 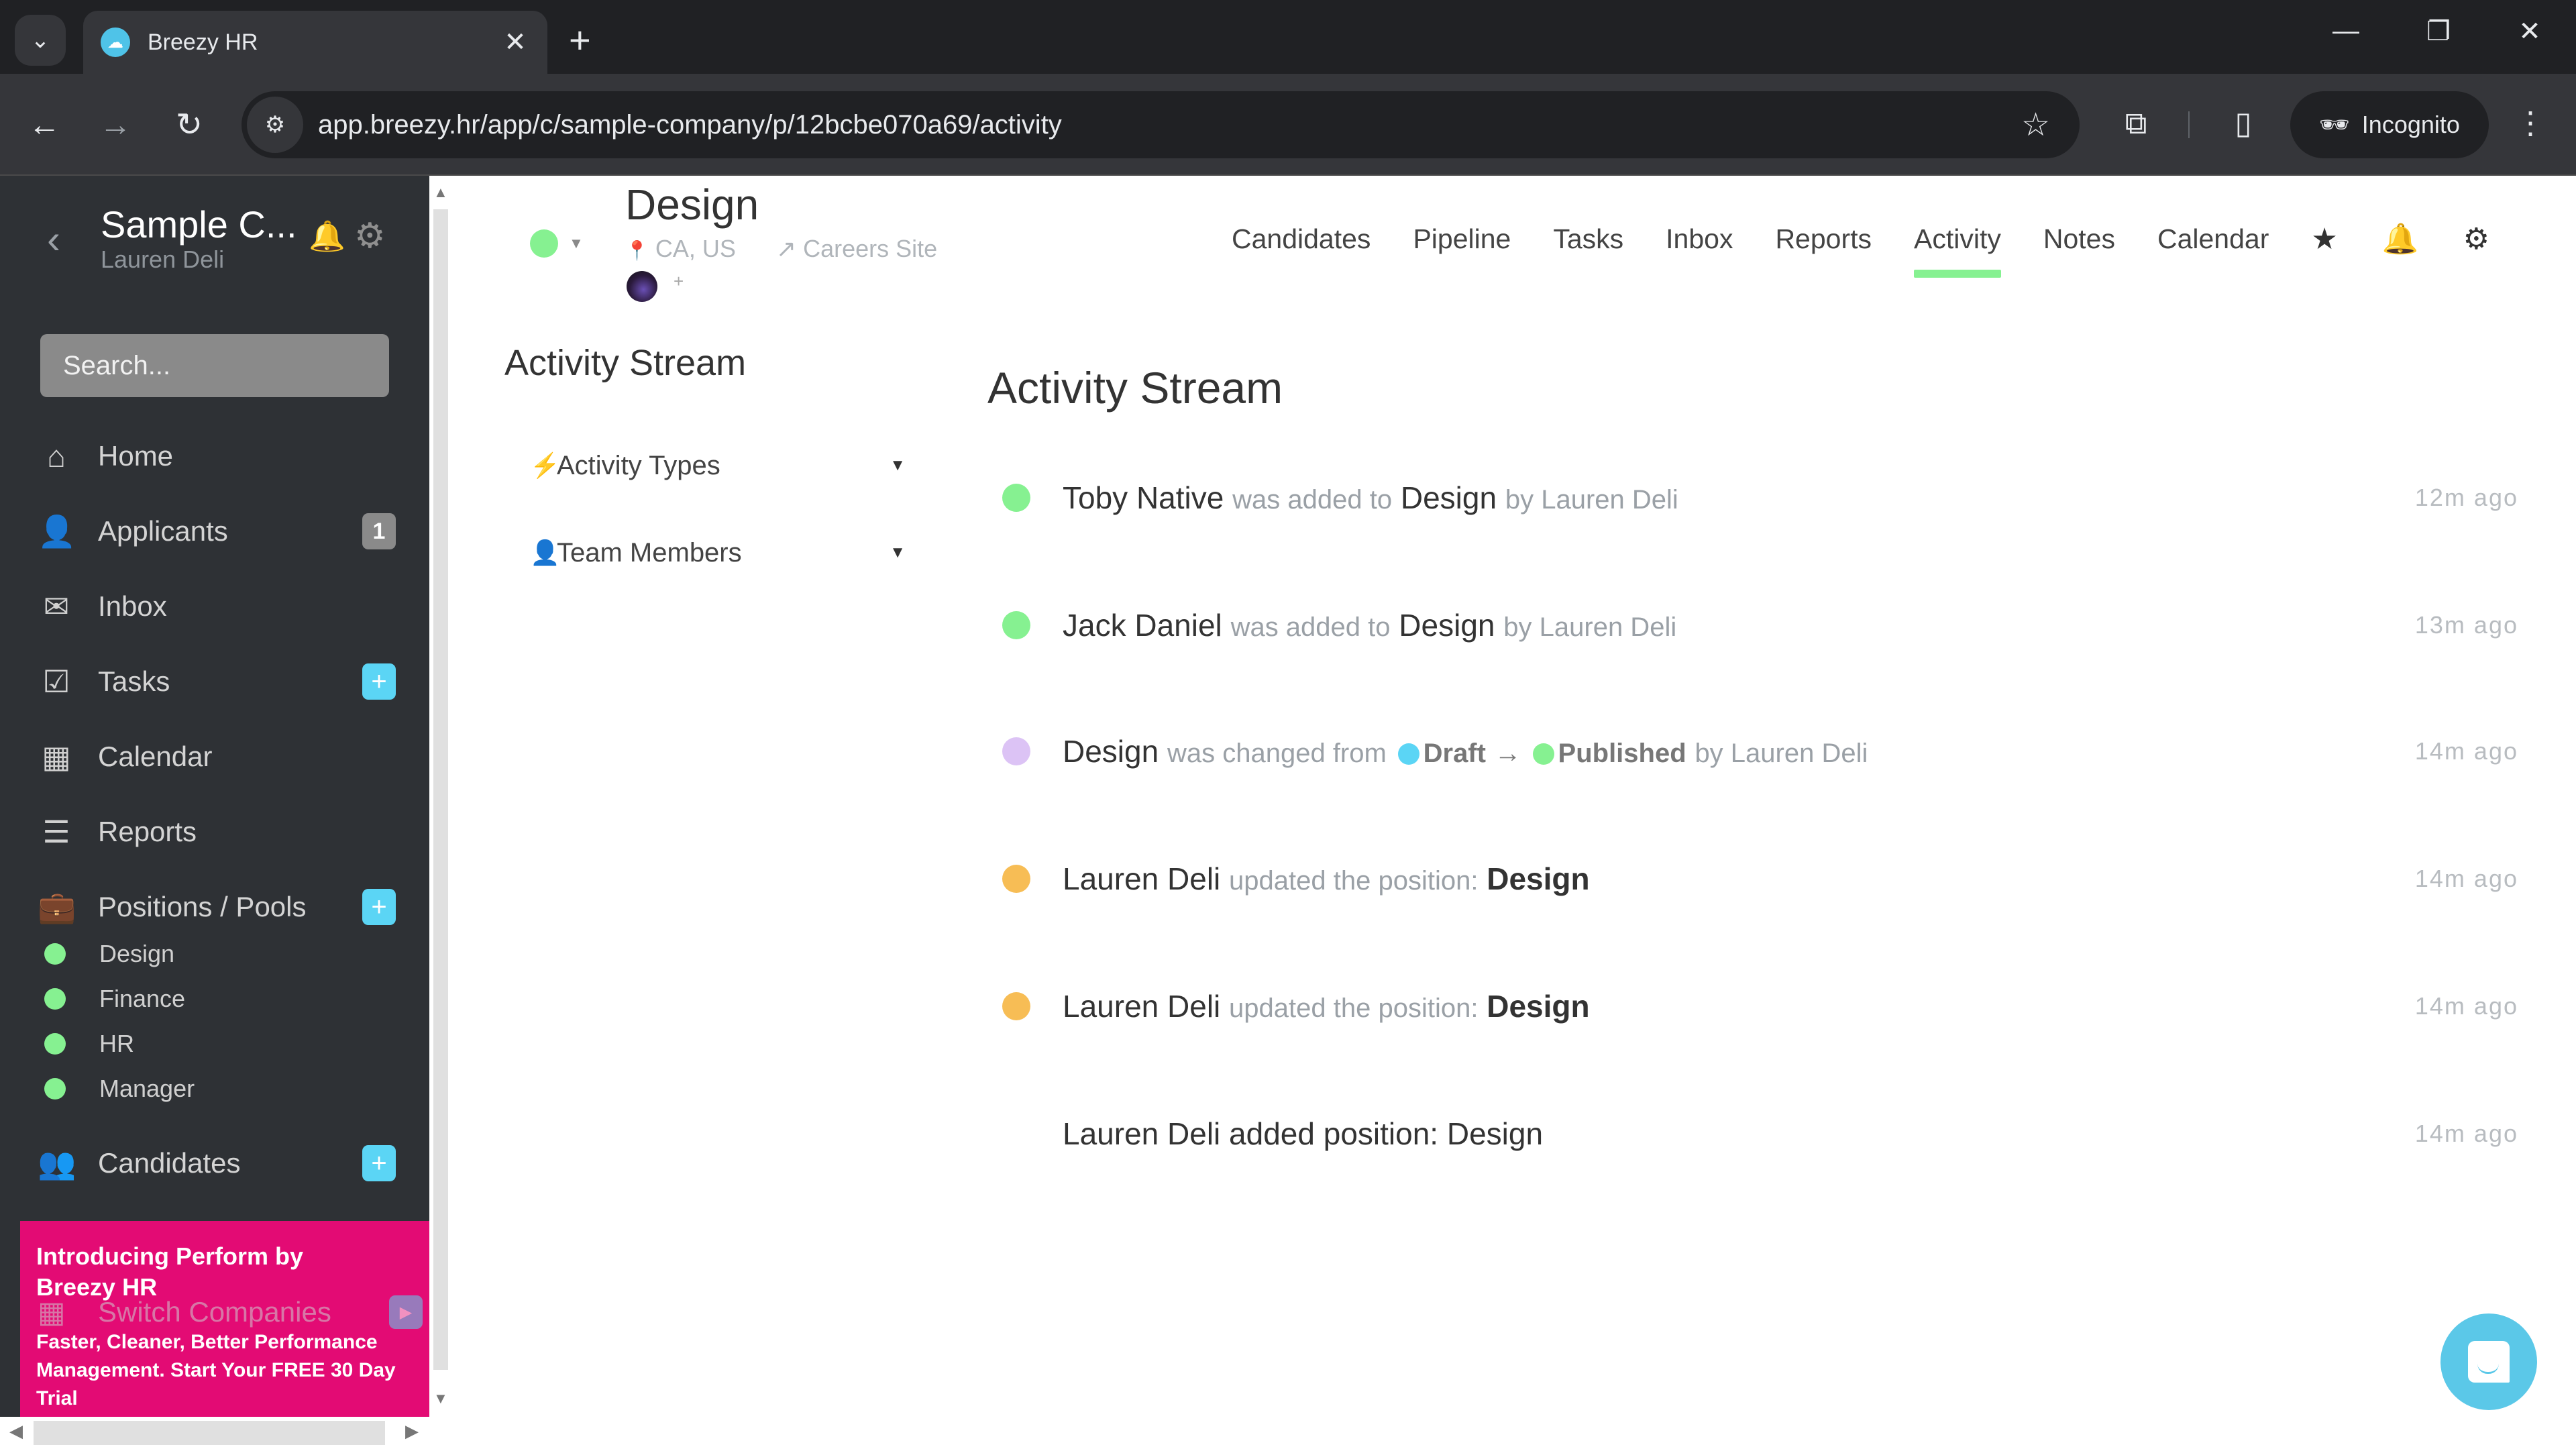 What do you see at coordinates (217, 606) in the screenshot?
I see `sidebar-item-inbox: ✉ Inbox` at bounding box center [217, 606].